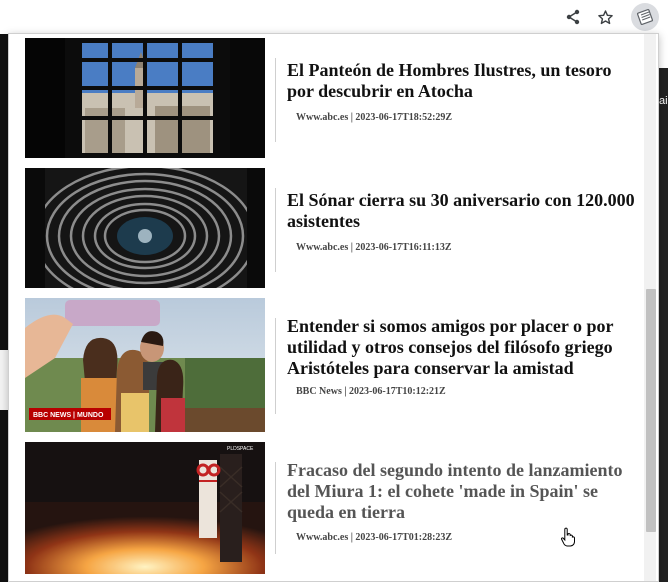 The image size is (668, 582). Describe the element at coordinates (334, 17) in the screenshot. I see `browser-toolbar` at that location.